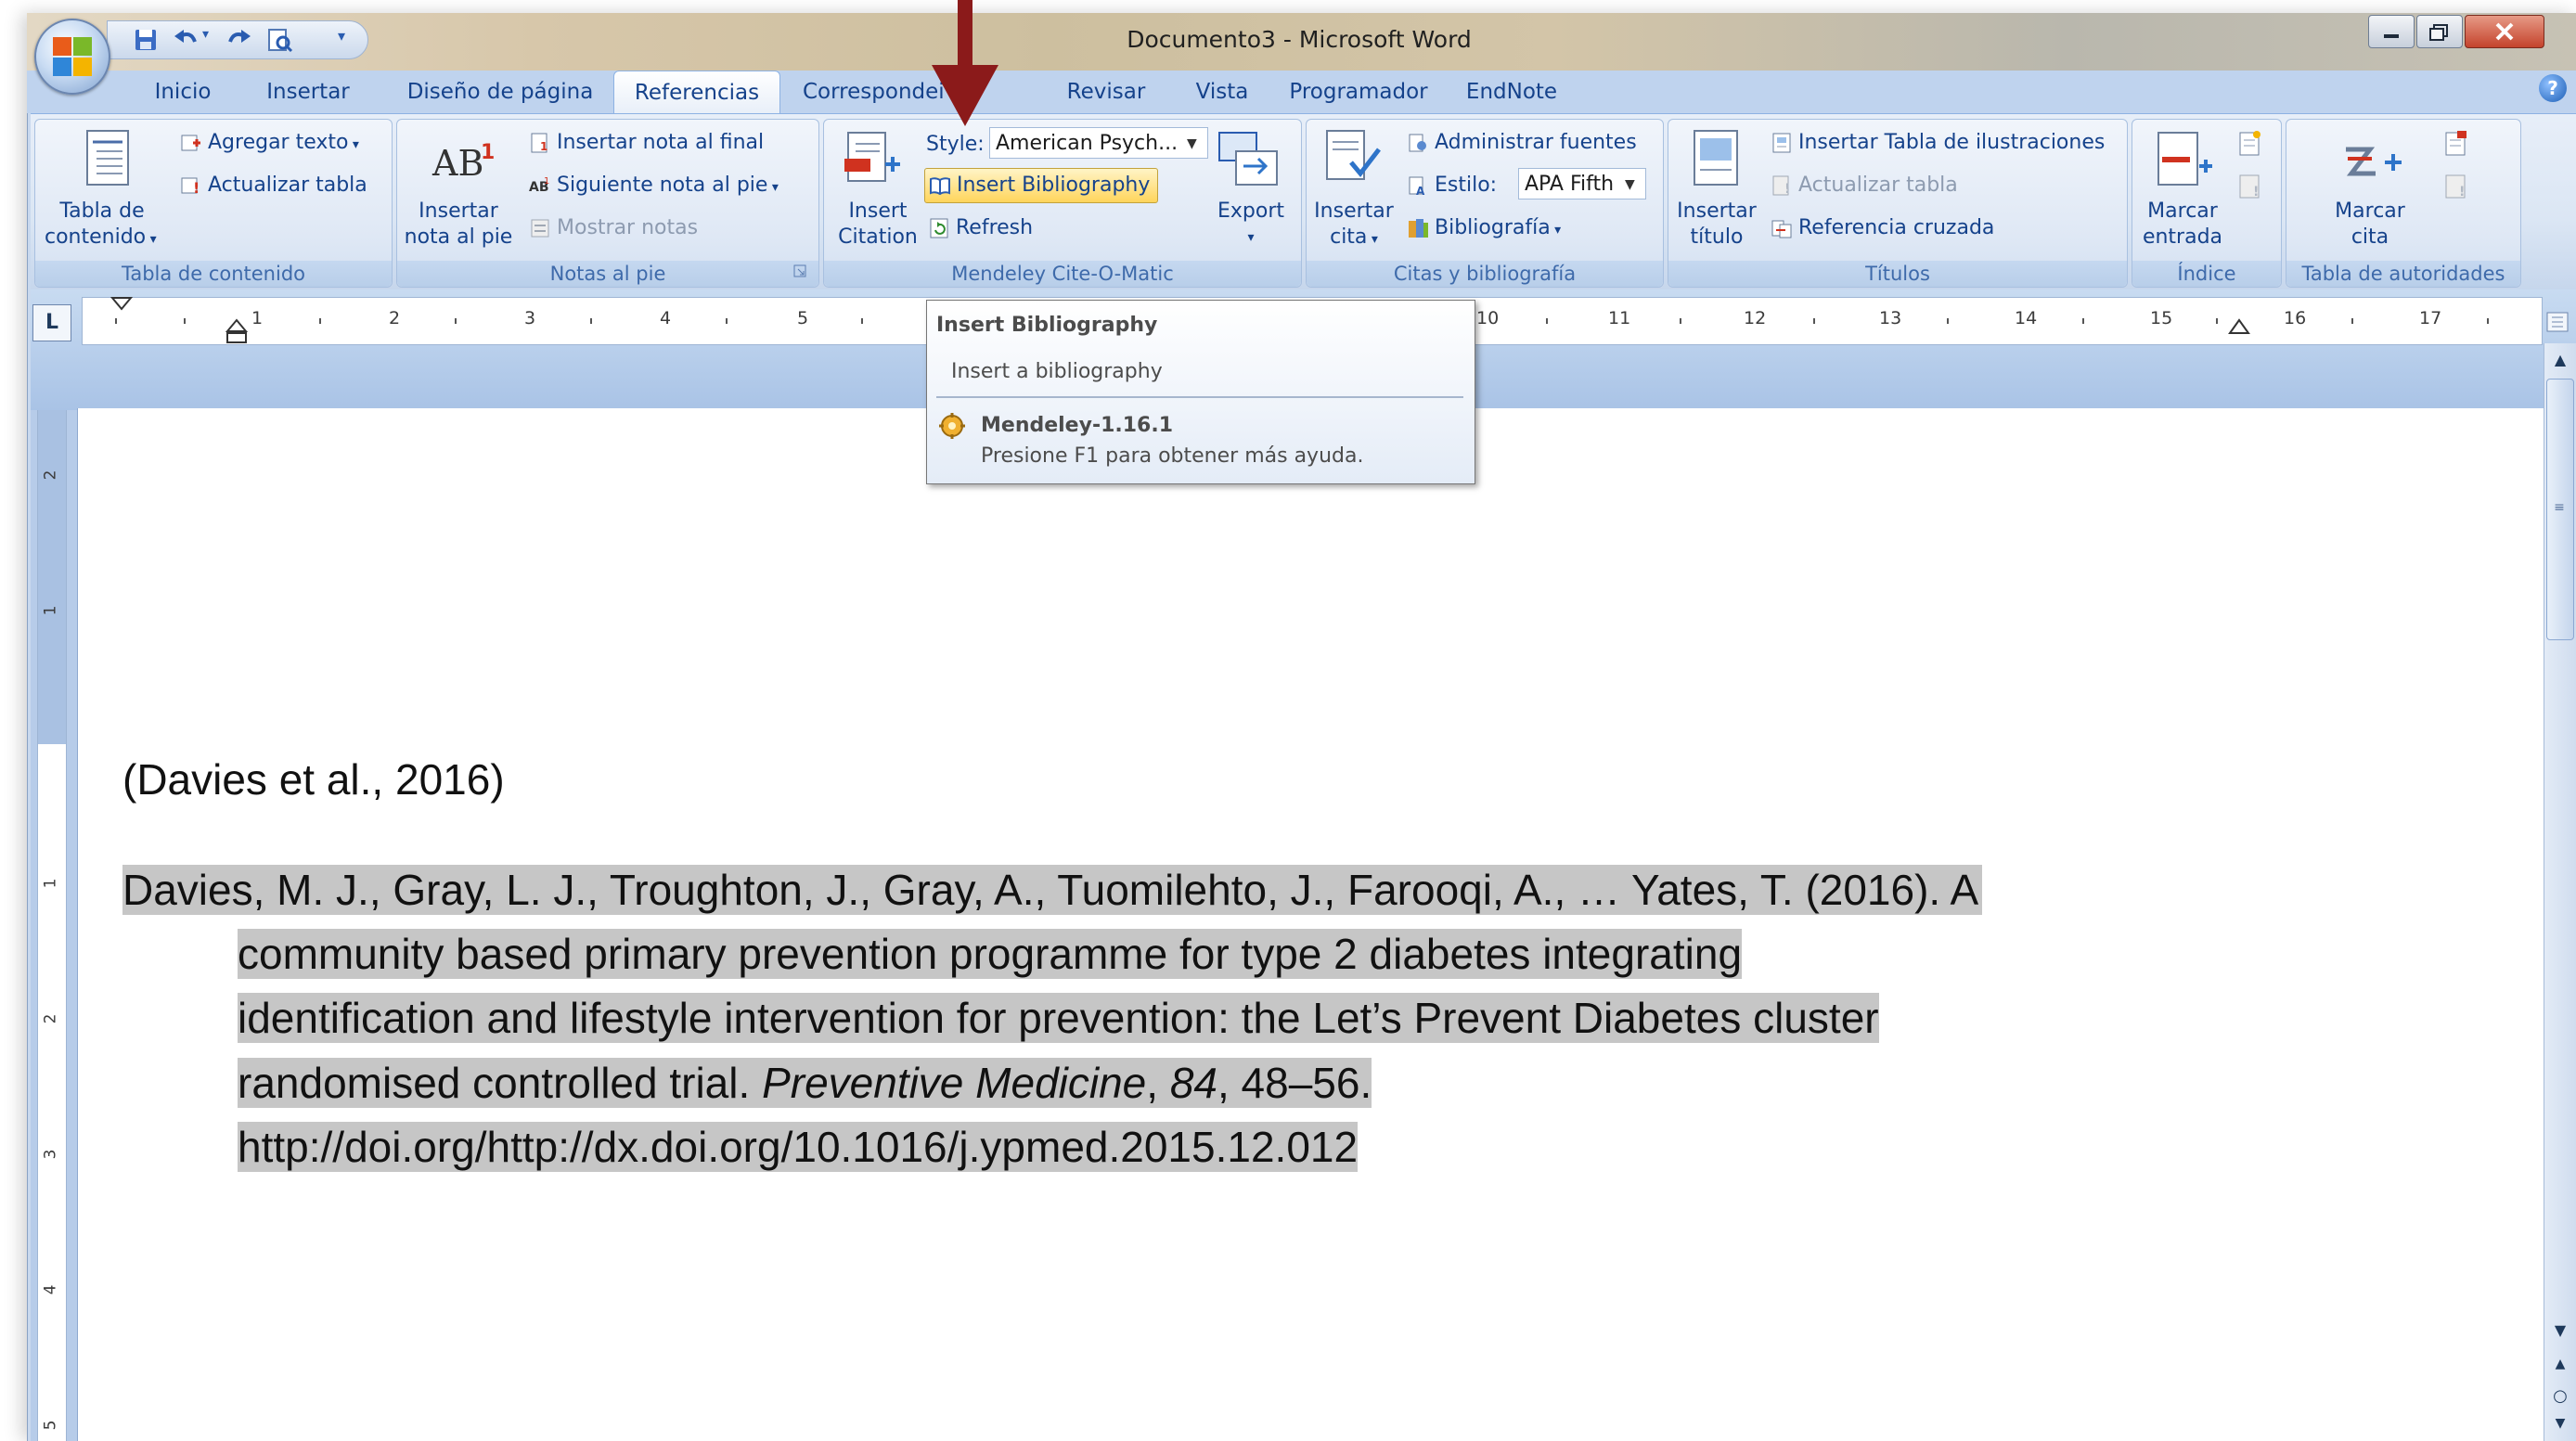 This screenshot has height=1441, width=2576. I want to click on mark-entry-line2: entrada, so click(2182, 237).